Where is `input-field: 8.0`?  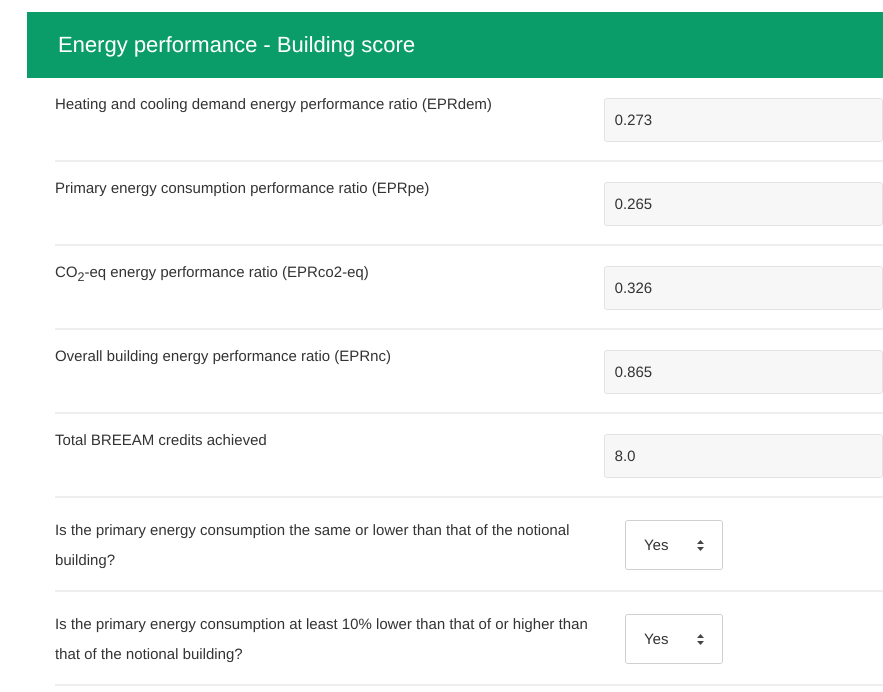
input-field: 8.0 is located at coordinates (743, 456).